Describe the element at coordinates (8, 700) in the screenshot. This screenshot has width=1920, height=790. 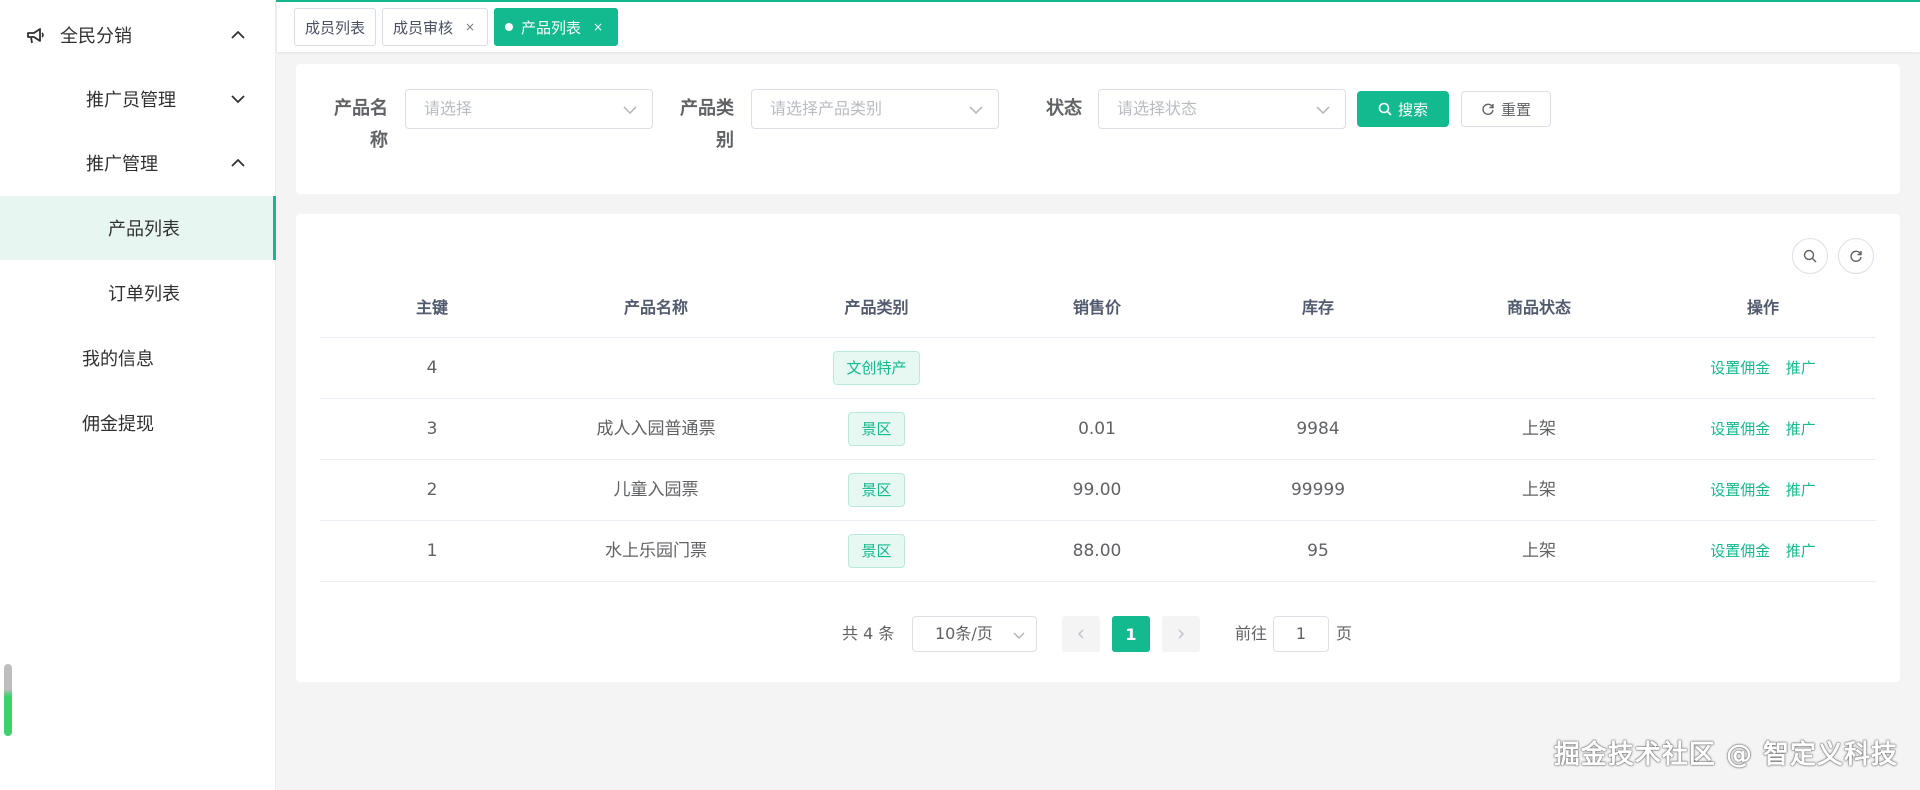
I see `scroll-indicator` at that location.